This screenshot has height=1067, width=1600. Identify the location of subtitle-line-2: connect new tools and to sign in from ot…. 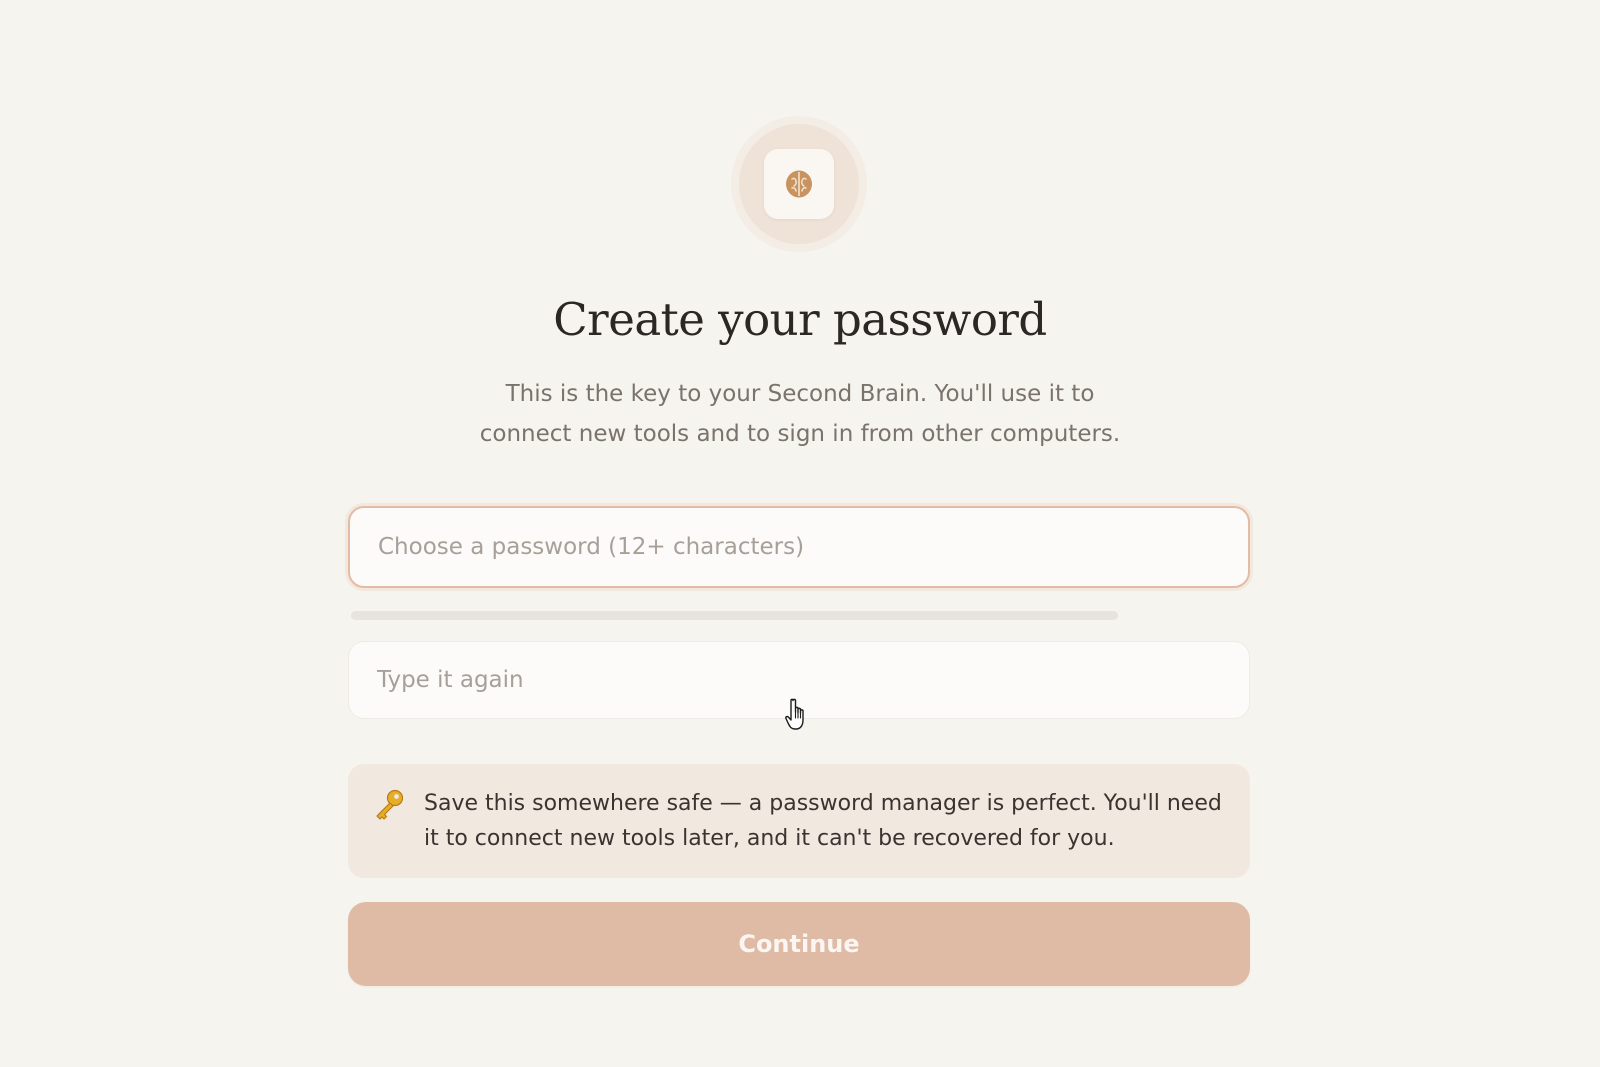
(800, 434).